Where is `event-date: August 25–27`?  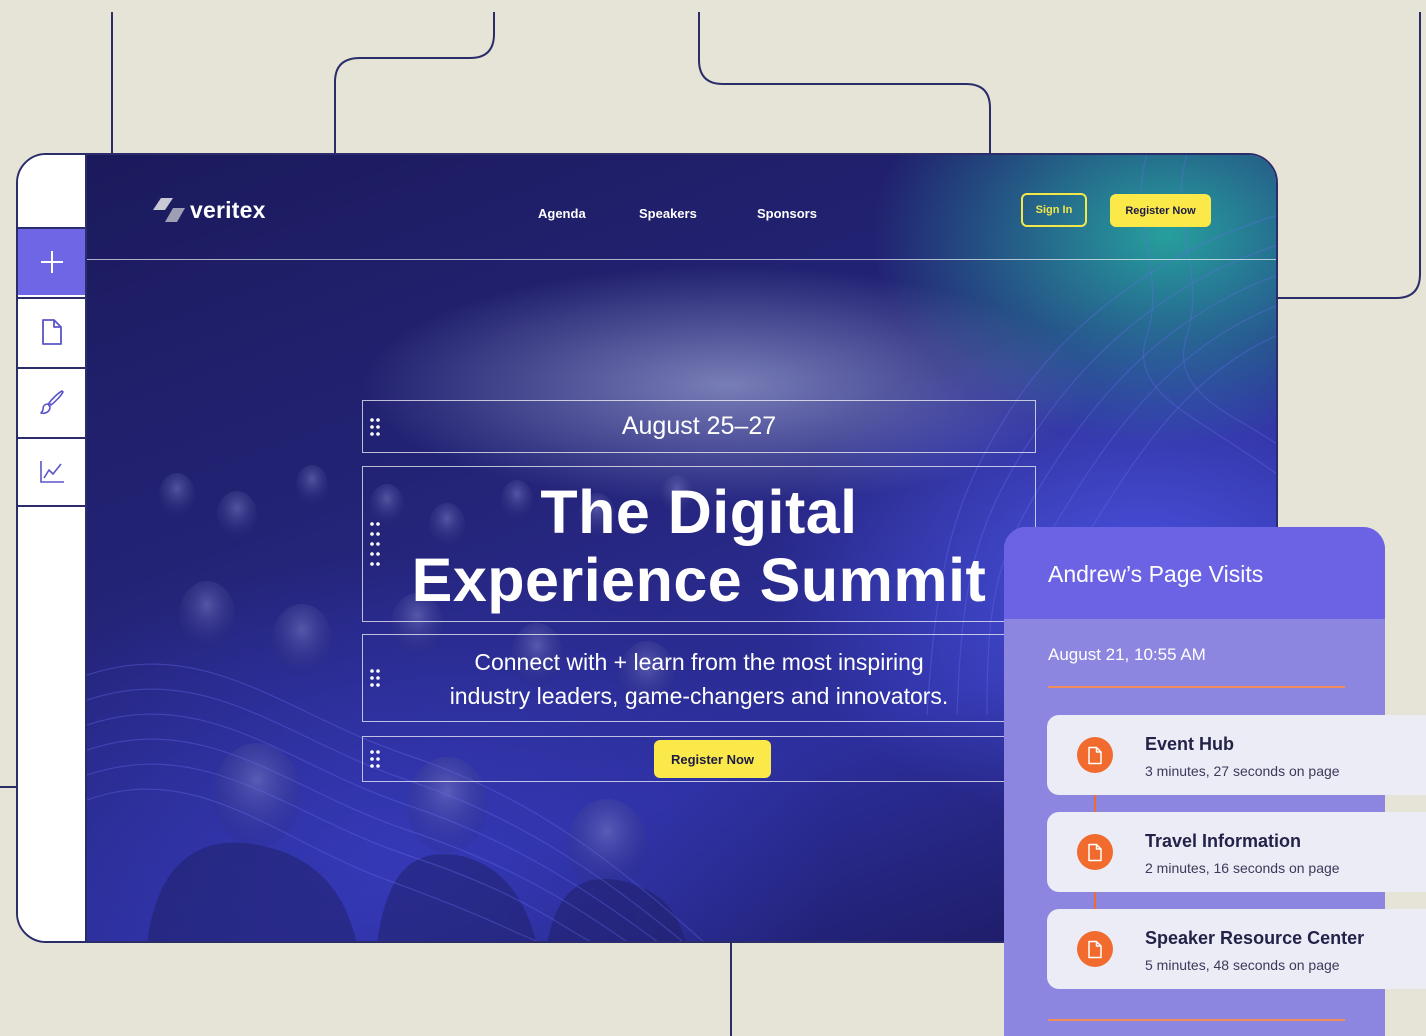
event-date: August 25–27 is located at coordinates (699, 426).